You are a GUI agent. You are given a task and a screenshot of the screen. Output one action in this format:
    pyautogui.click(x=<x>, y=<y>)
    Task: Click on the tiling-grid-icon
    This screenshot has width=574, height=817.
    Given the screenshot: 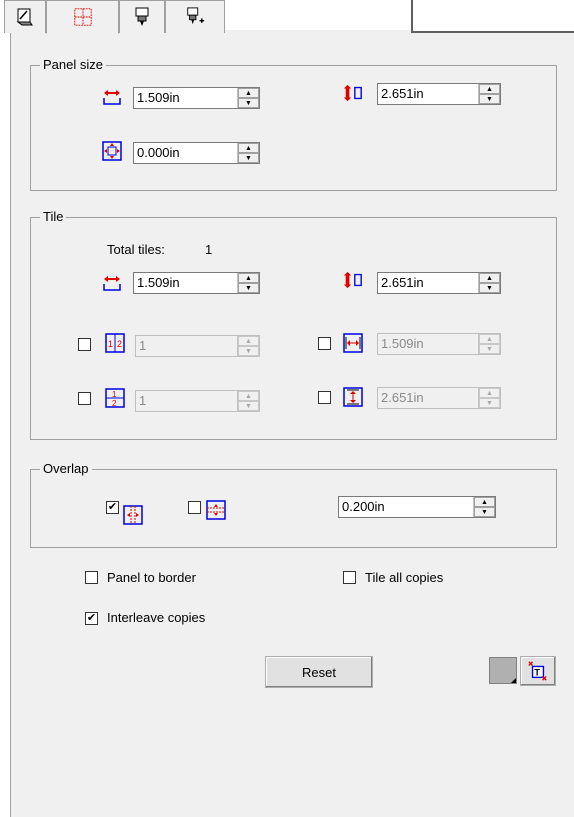 What is the action you would take?
    pyautogui.click(x=83, y=17)
    